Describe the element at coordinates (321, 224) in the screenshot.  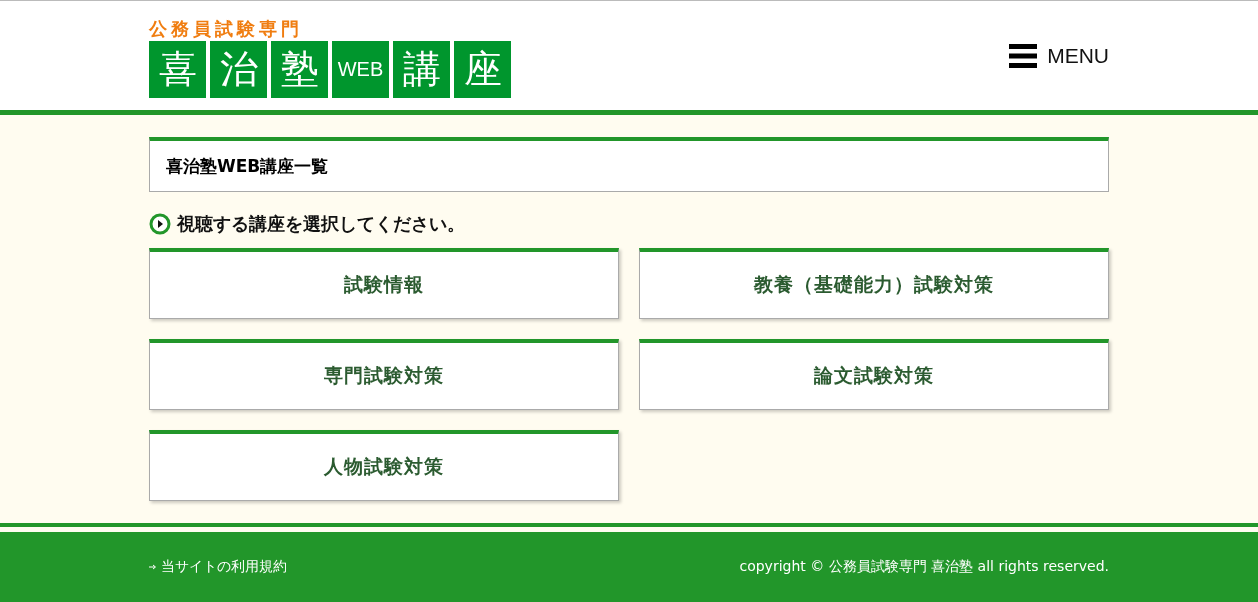
I see `instruction-text: 視聴する講座を選択してください。` at that location.